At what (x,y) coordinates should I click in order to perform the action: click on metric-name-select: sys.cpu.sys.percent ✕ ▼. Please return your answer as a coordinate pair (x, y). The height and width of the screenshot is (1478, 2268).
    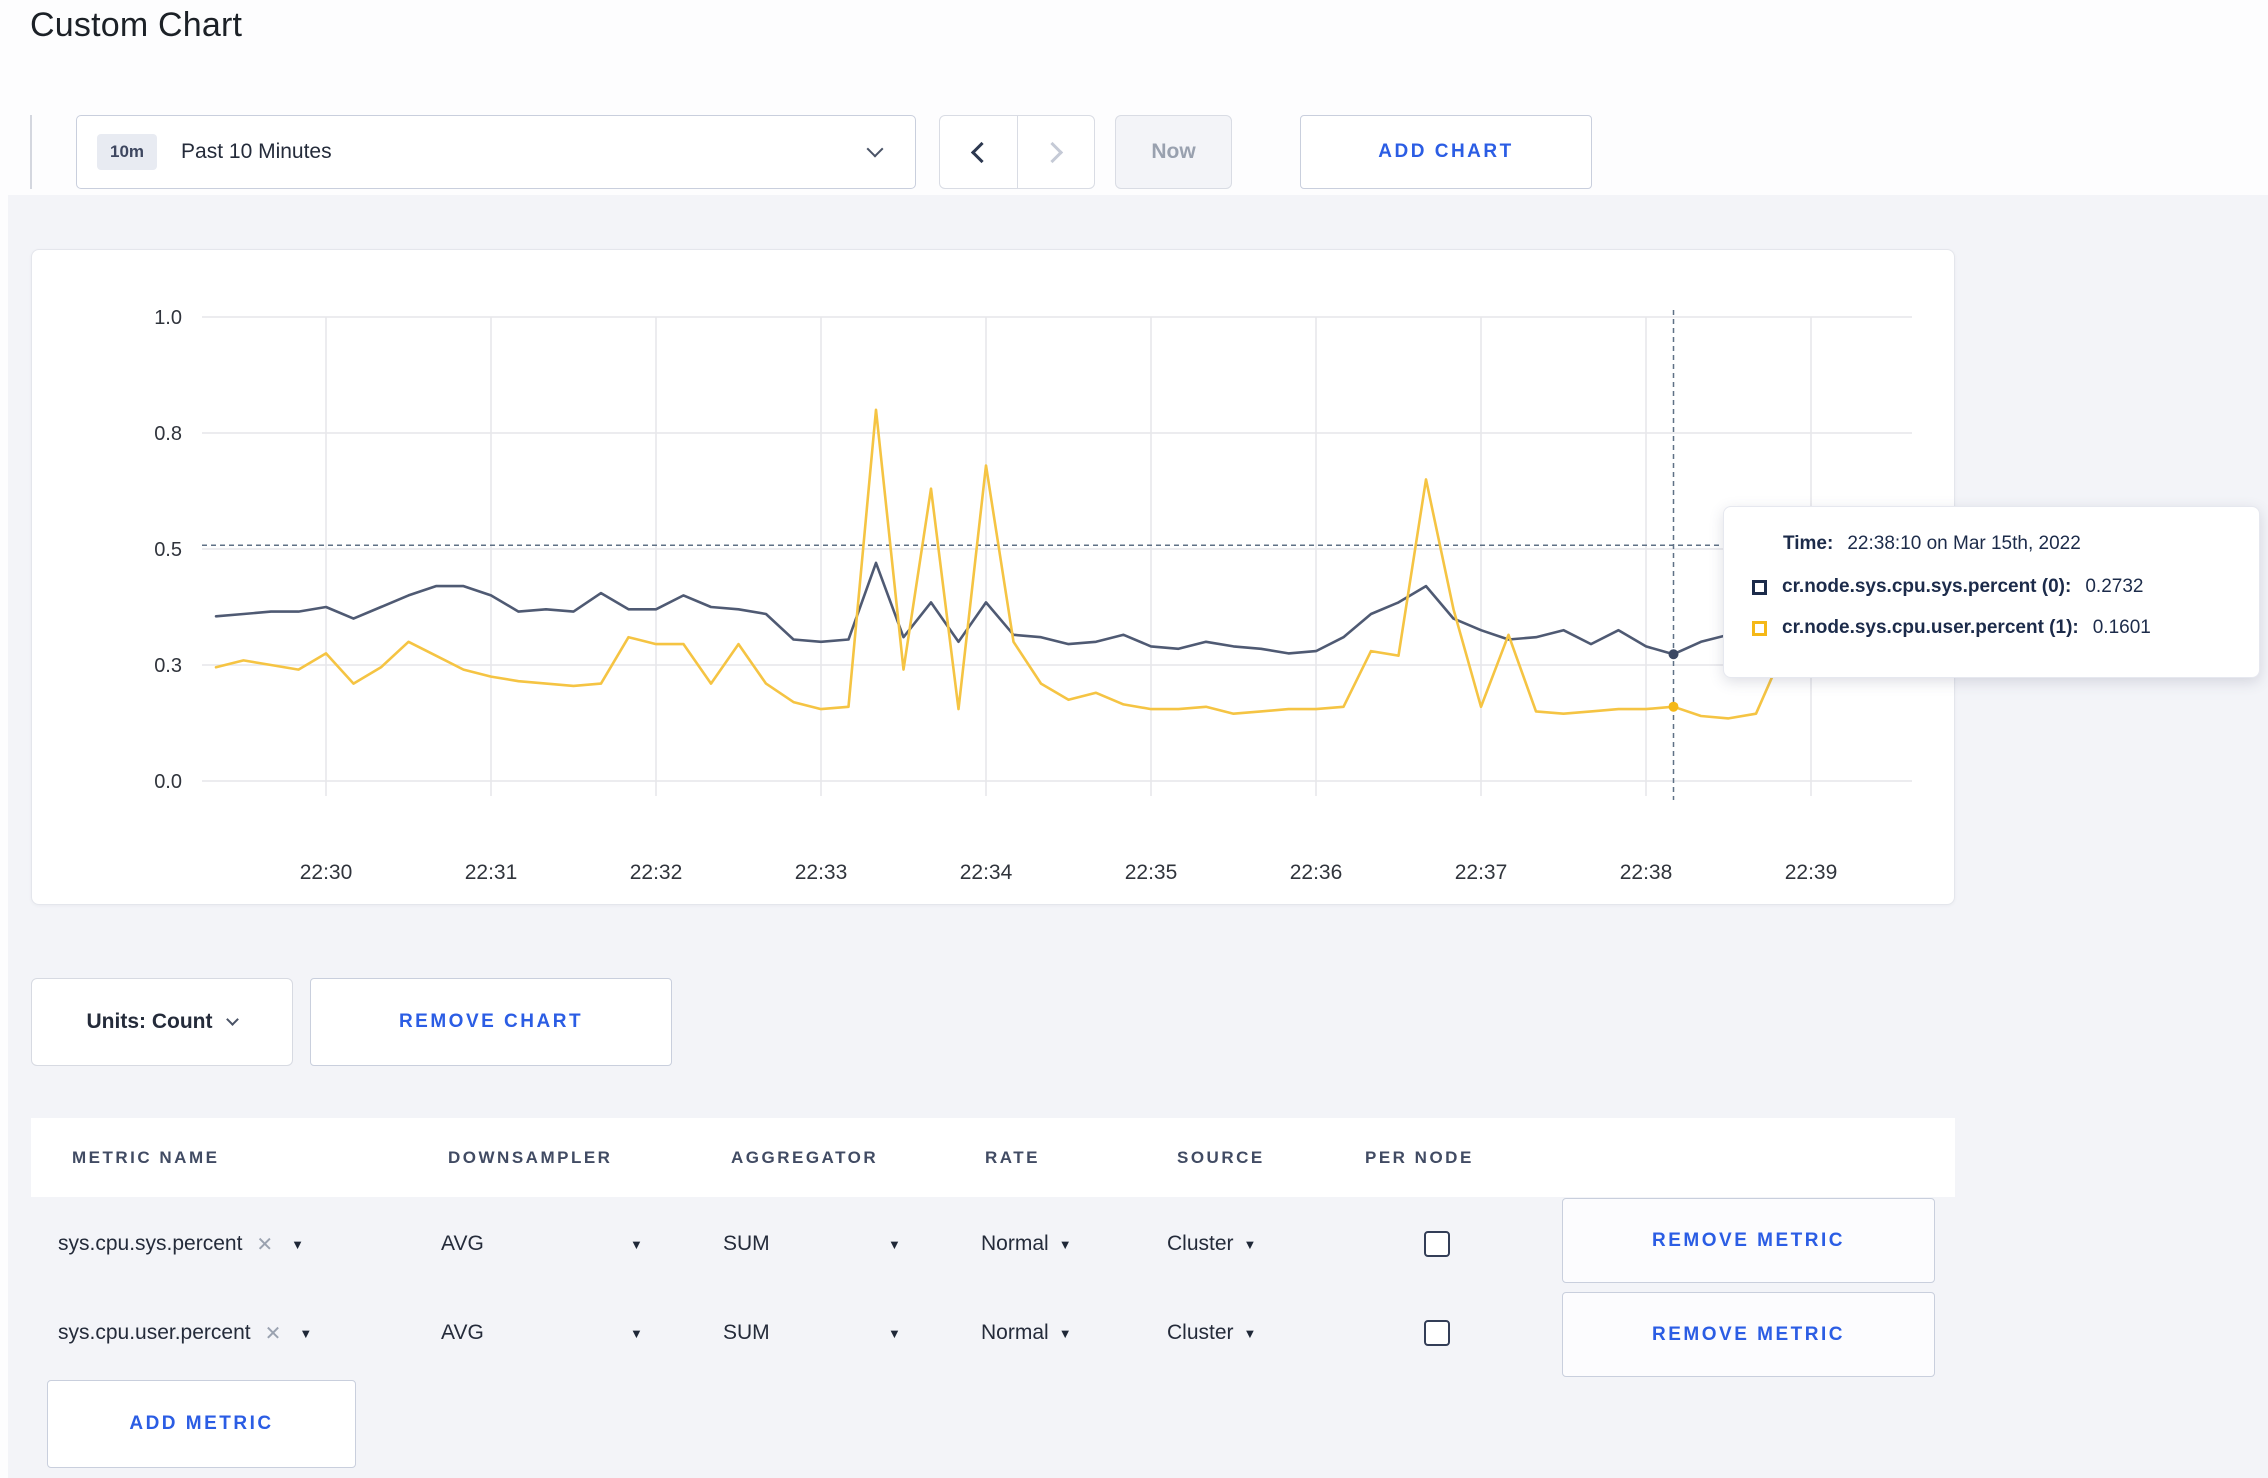
    Looking at the image, I should click on (181, 1244).